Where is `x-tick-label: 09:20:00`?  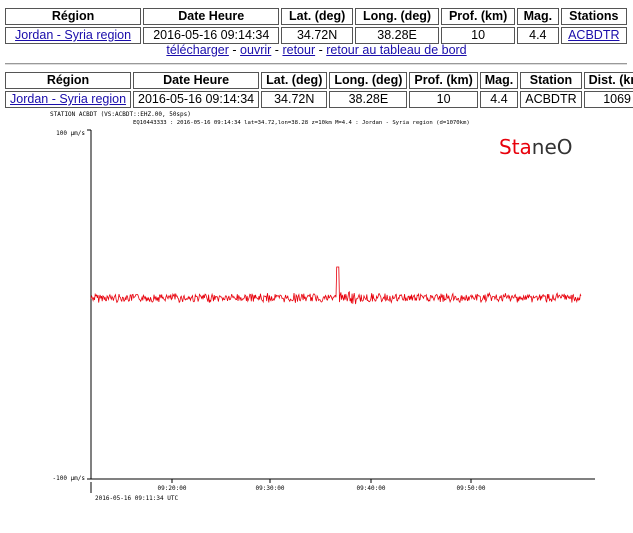 x-tick-label: 09:20:00 is located at coordinates (172, 488).